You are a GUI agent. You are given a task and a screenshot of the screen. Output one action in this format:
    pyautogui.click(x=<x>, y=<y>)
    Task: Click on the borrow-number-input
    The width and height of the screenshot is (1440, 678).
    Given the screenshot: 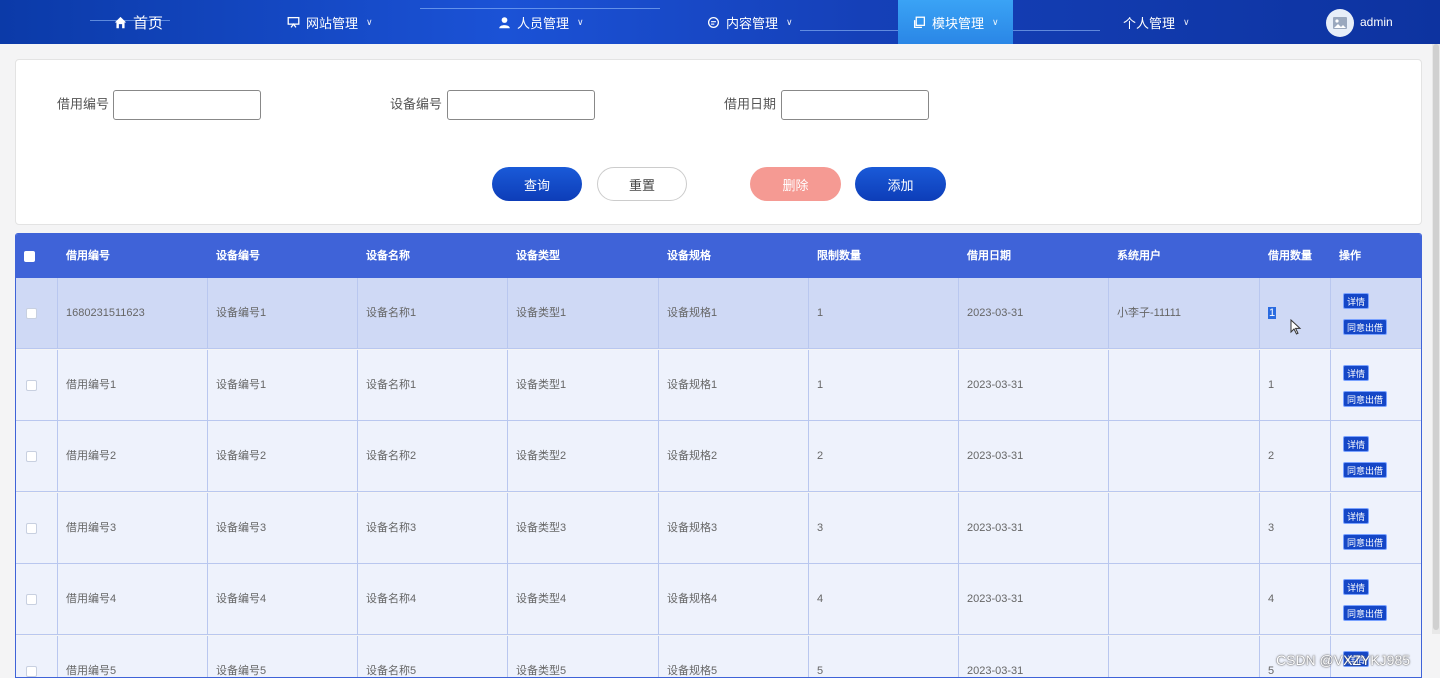 What is the action you would take?
    pyautogui.click(x=187, y=105)
    